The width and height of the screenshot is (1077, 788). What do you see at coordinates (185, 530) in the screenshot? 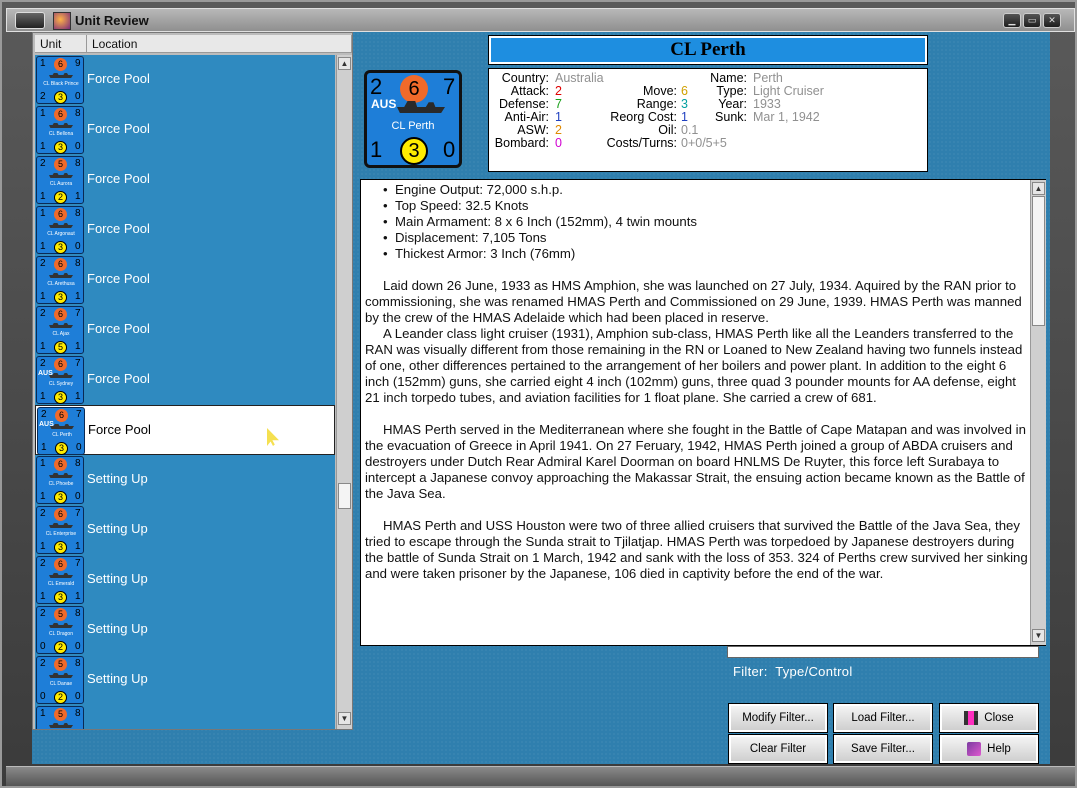
I see `list-item: 2 6 7 CL Enterprise 1 3 1 Setting Up` at bounding box center [185, 530].